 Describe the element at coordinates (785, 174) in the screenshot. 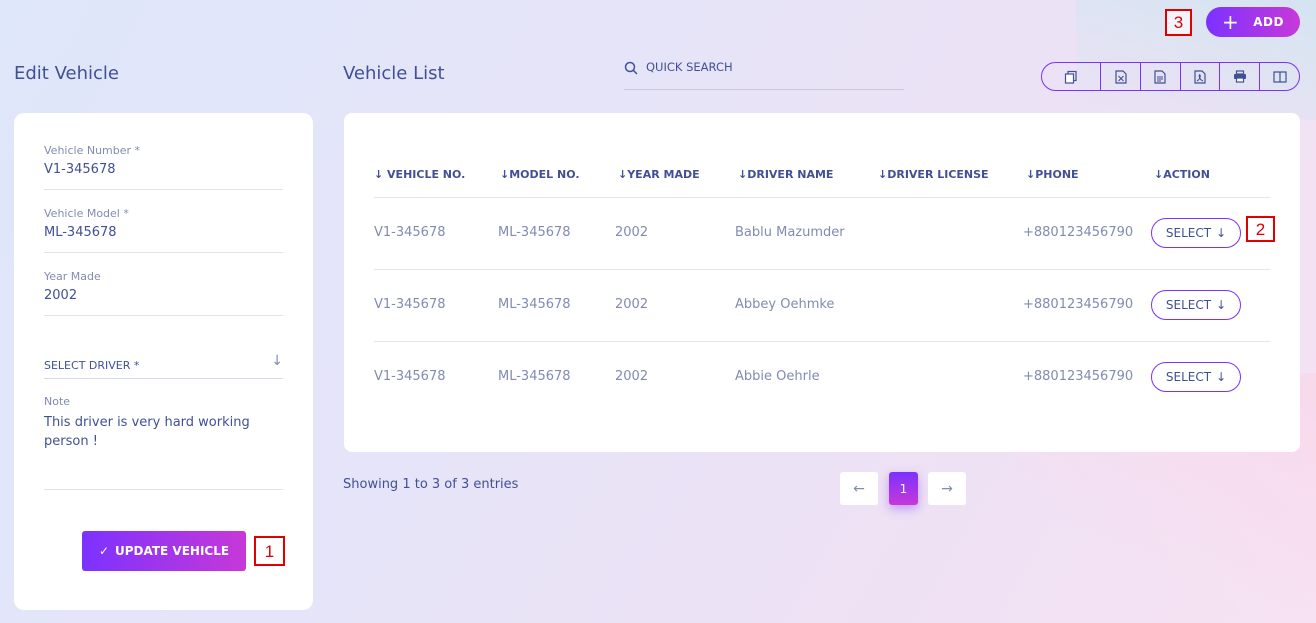

I see `column-header-driver-name: ↓DRIVER NAME` at that location.